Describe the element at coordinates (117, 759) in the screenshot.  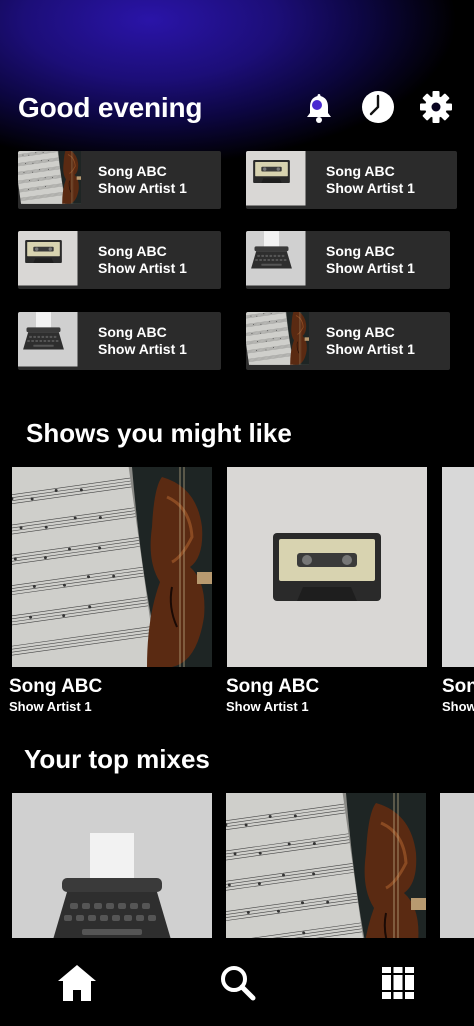
I see `section-title-mixes: Your top mixes` at that location.